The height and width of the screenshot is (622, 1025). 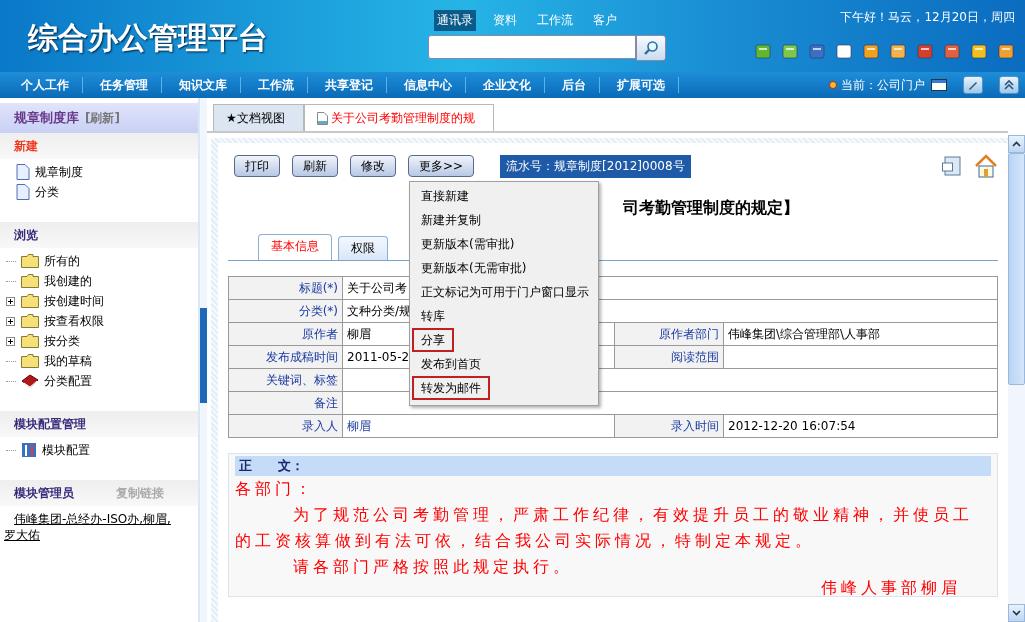 I want to click on field-label: 原作者, so click(x=285, y=334).